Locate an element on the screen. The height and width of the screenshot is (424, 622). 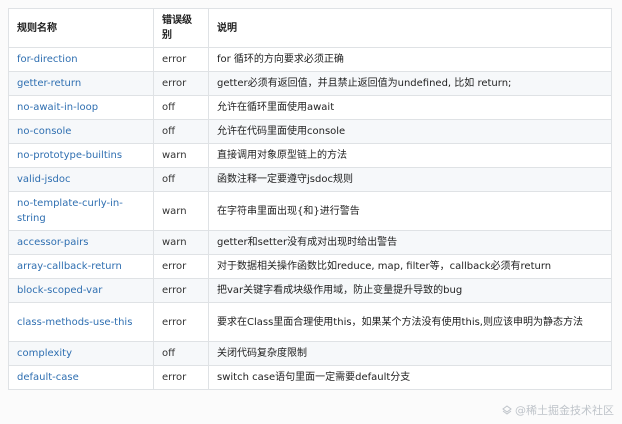
rule-name-cell: no-console is located at coordinates (81, 131).